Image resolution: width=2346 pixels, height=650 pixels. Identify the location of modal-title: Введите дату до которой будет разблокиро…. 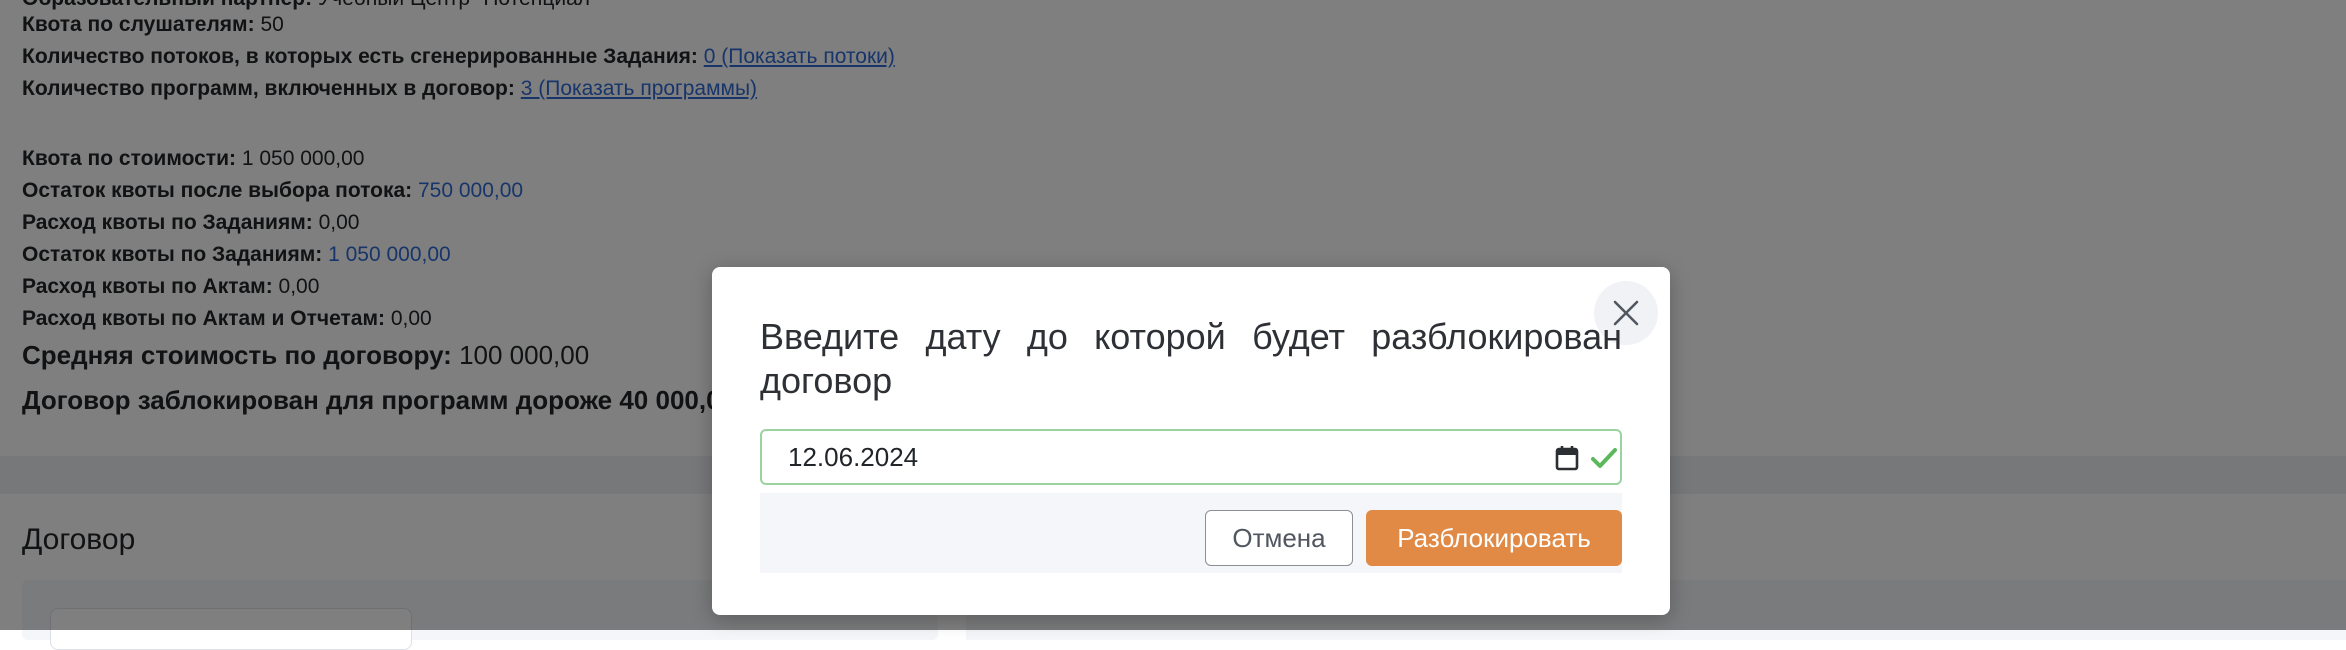
(1191, 358).